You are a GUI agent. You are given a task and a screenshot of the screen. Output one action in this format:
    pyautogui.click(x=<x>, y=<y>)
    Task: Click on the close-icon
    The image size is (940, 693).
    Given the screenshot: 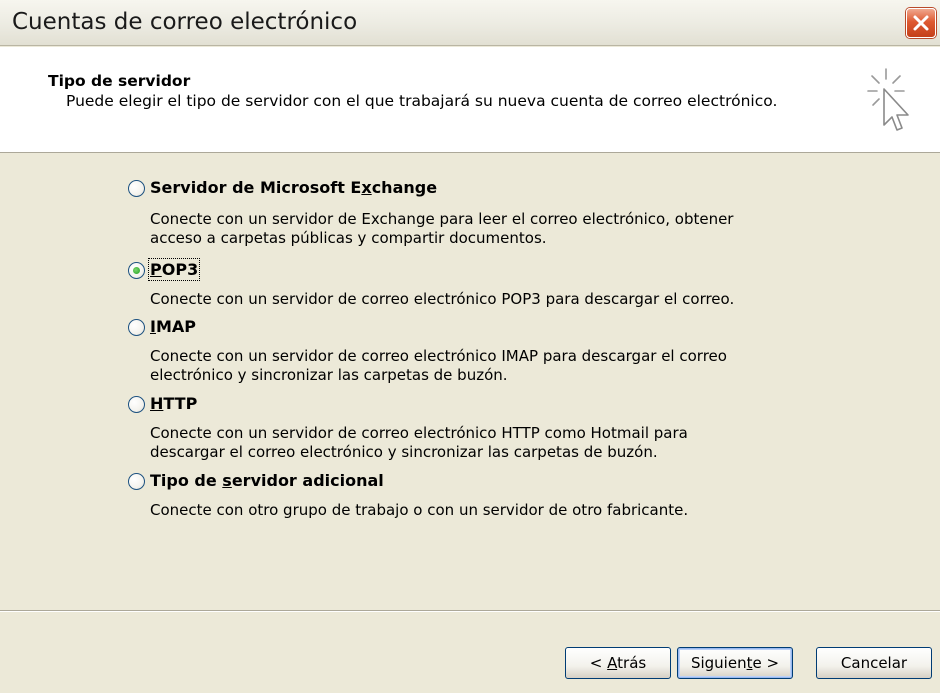 What is the action you would take?
    pyautogui.click(x=921, y=23)
    